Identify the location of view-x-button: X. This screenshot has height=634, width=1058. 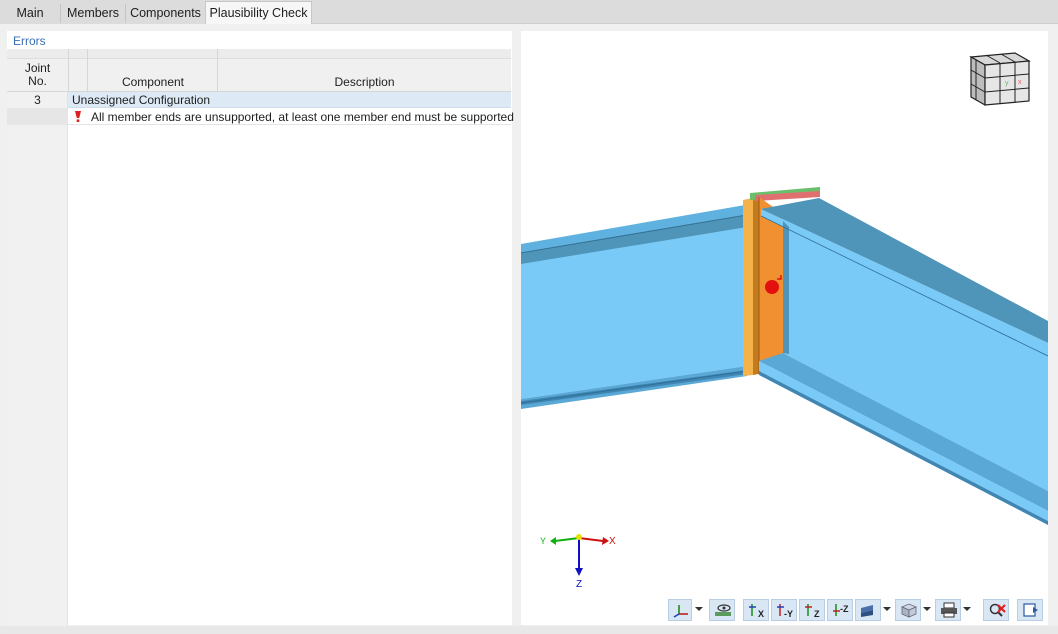
(756, 610).